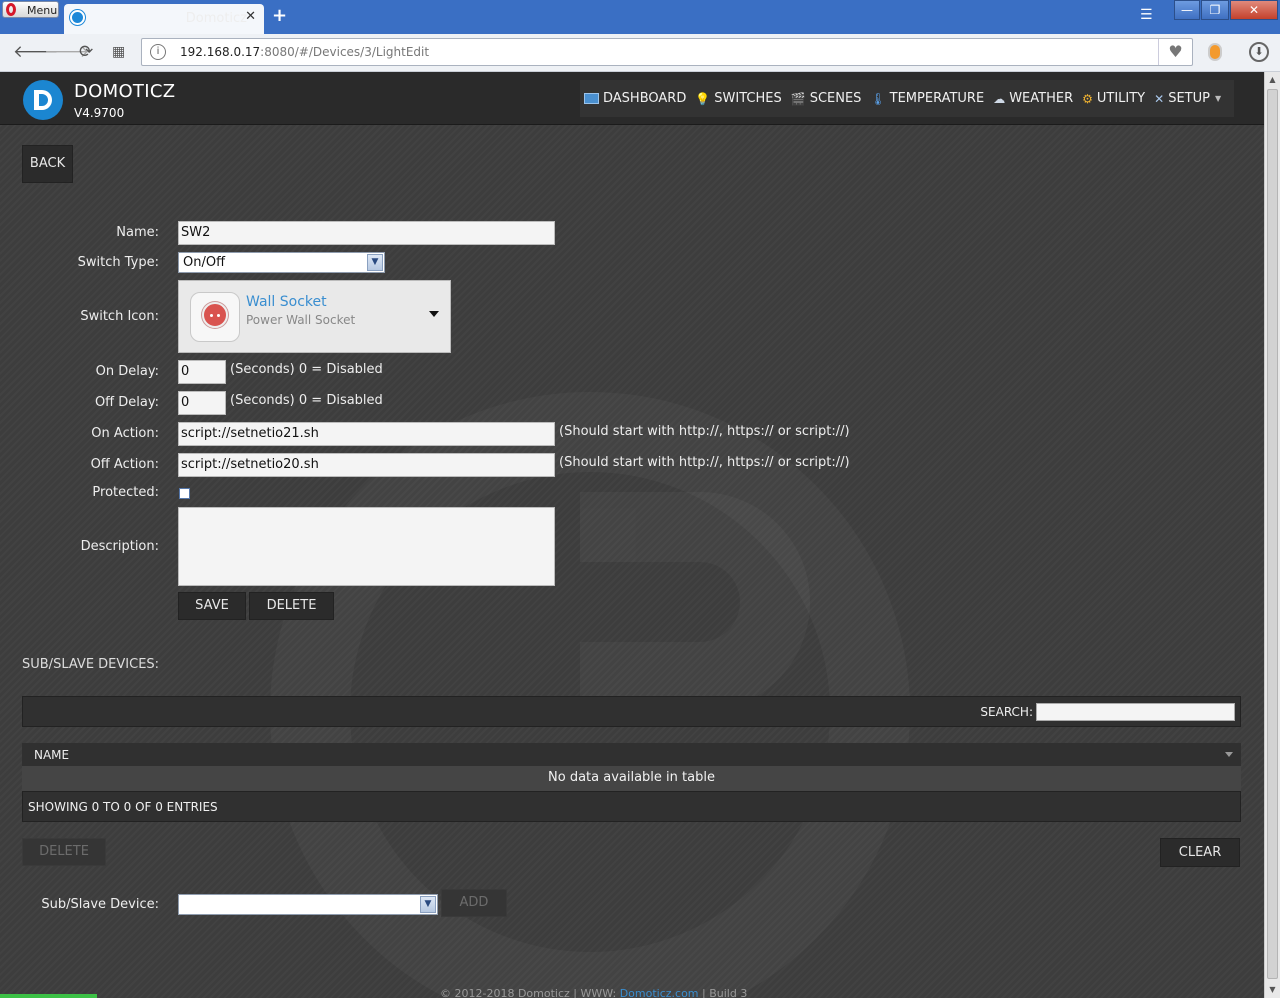 The width and height of the screenshot is (1280, 998). What do you see at coordinates (366, 434) in the screenshot?
I see `on-action-input: script://setnetio21.sh` at bounding box center [366, 434].